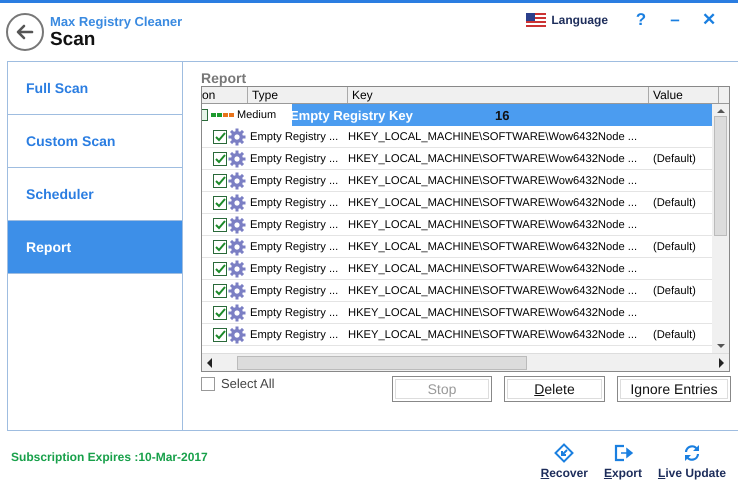 This screenshot has width=738, height=483. Describe the element at coordinates (298, 95) in the screenshot. I see `column-header: Type` at that location.